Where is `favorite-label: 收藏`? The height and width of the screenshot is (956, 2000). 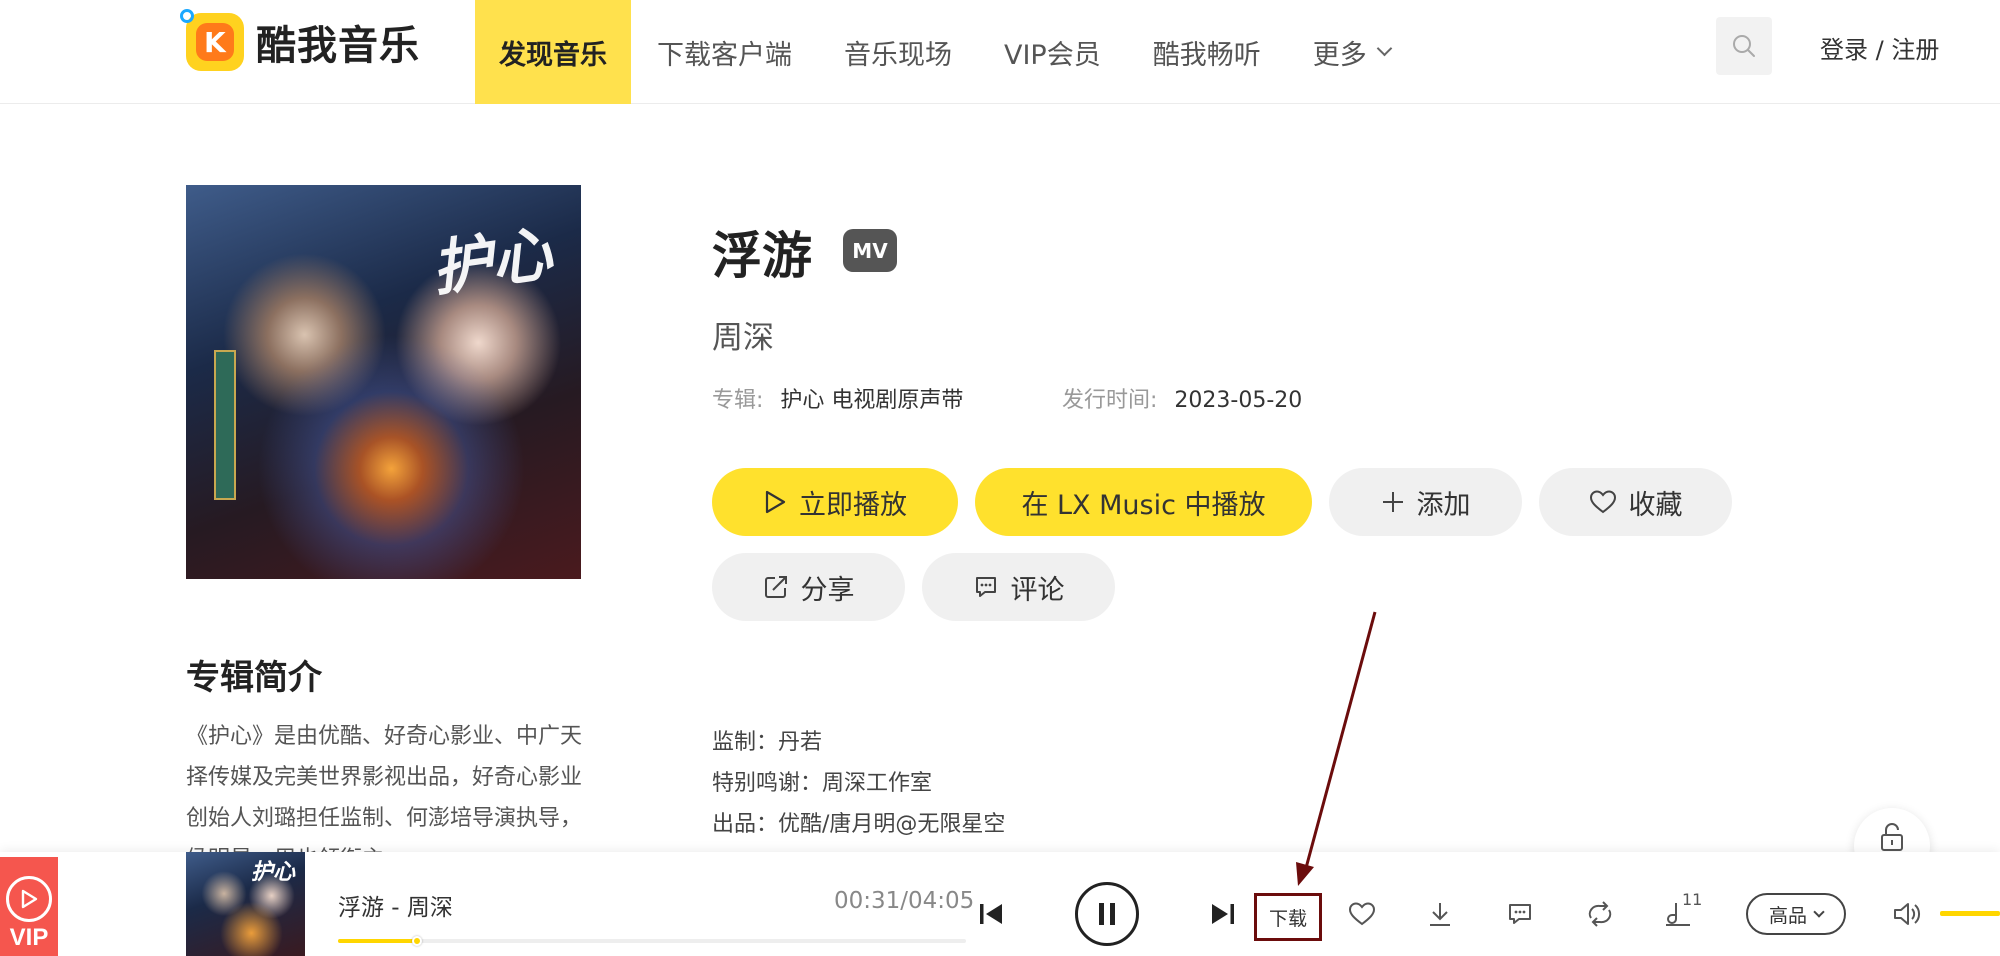
favorite-label: 收藏 is located at coordinates (1655, 505).